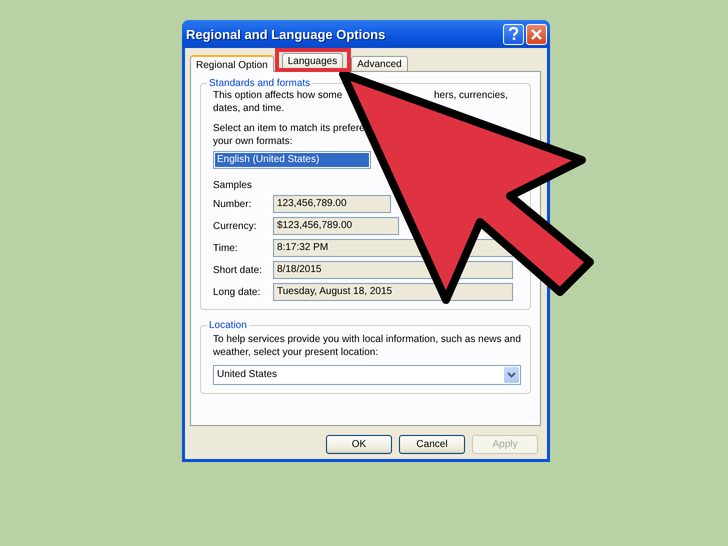  What do you see at coordinates (336, 226) in the screenshot?
I see `sample-field: $123,456,789.00` at bounding box center [336, 226].